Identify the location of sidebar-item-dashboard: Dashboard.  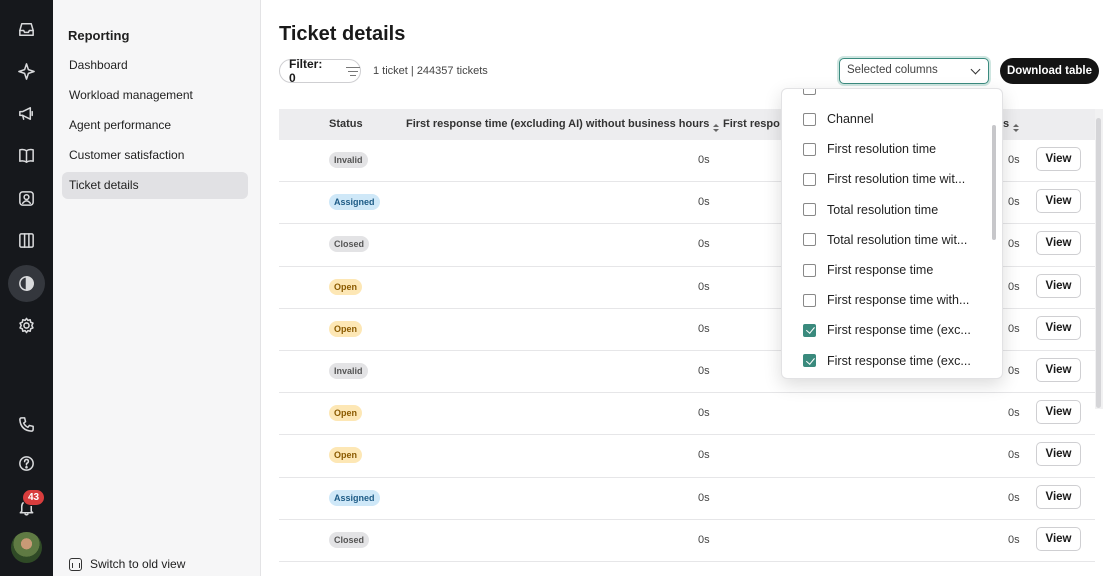
(155, 65).